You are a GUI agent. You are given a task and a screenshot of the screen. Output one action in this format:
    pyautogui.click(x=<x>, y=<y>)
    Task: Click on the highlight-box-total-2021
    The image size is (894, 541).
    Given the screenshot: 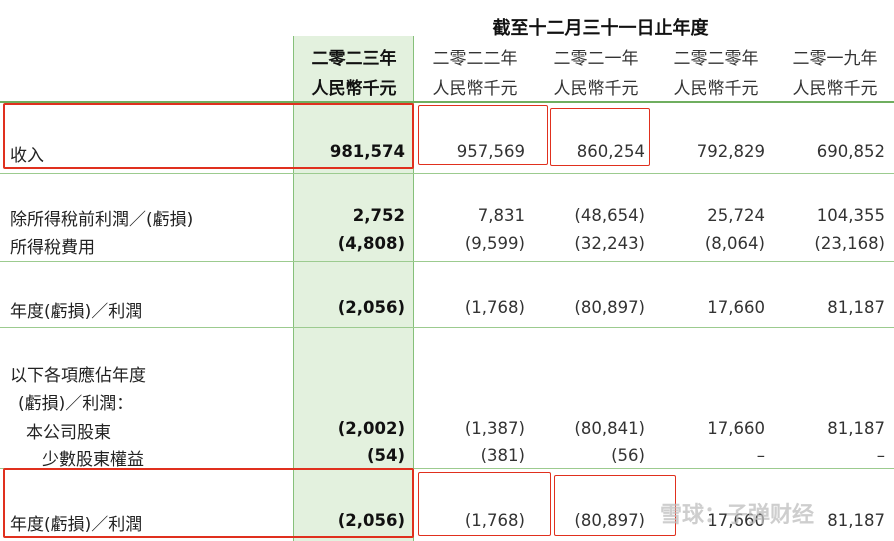 What is the action you would take?
    pyautogui.click(x=615, y=505)
    